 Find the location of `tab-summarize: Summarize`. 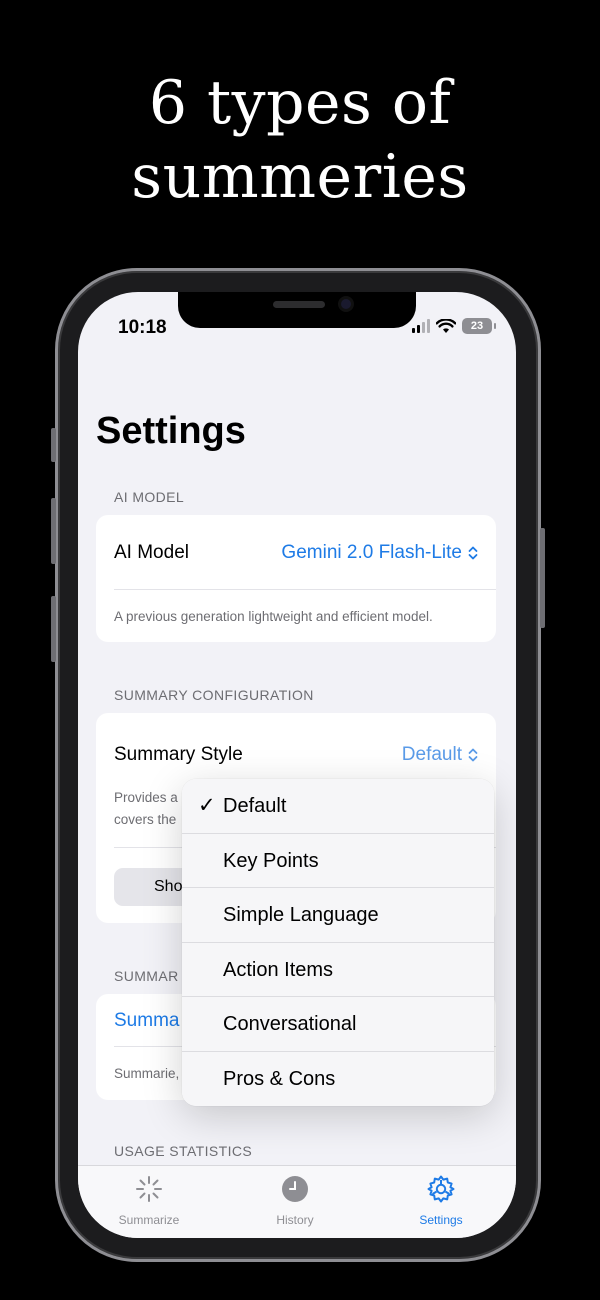

tab-summarize: Summarize is located at coordinates (149, 1200).